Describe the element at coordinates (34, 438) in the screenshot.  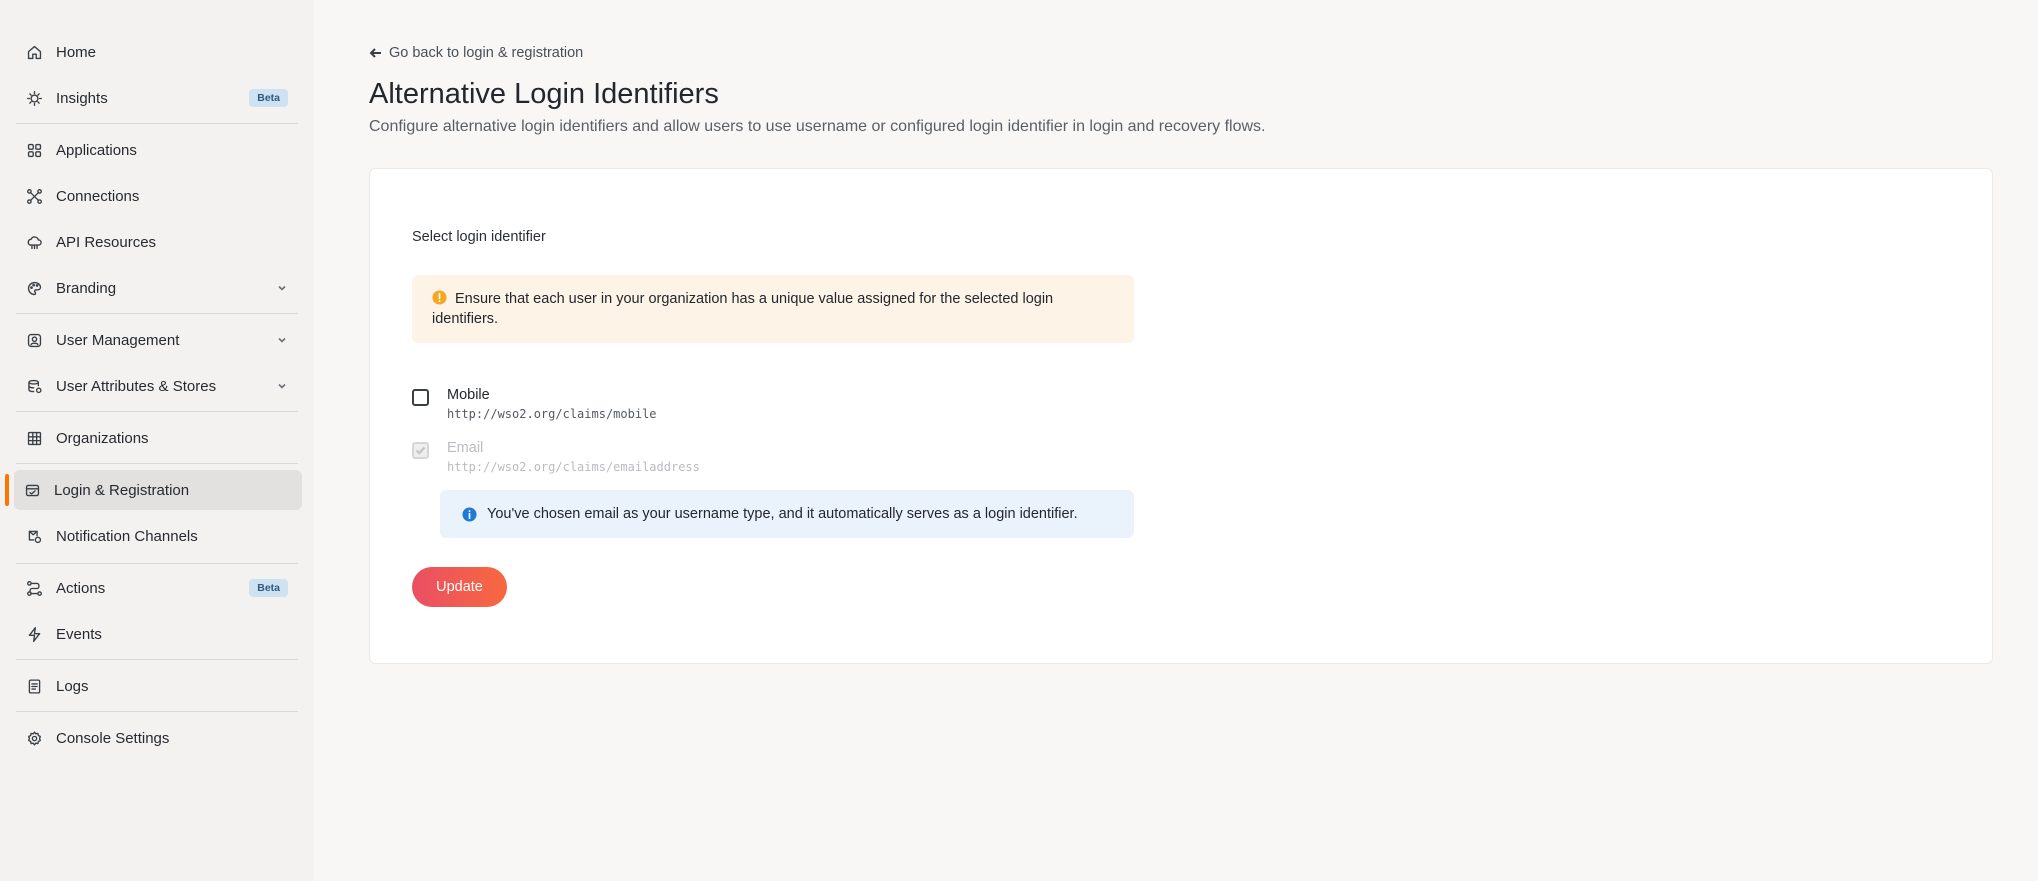
I see `building-icon` at that location.